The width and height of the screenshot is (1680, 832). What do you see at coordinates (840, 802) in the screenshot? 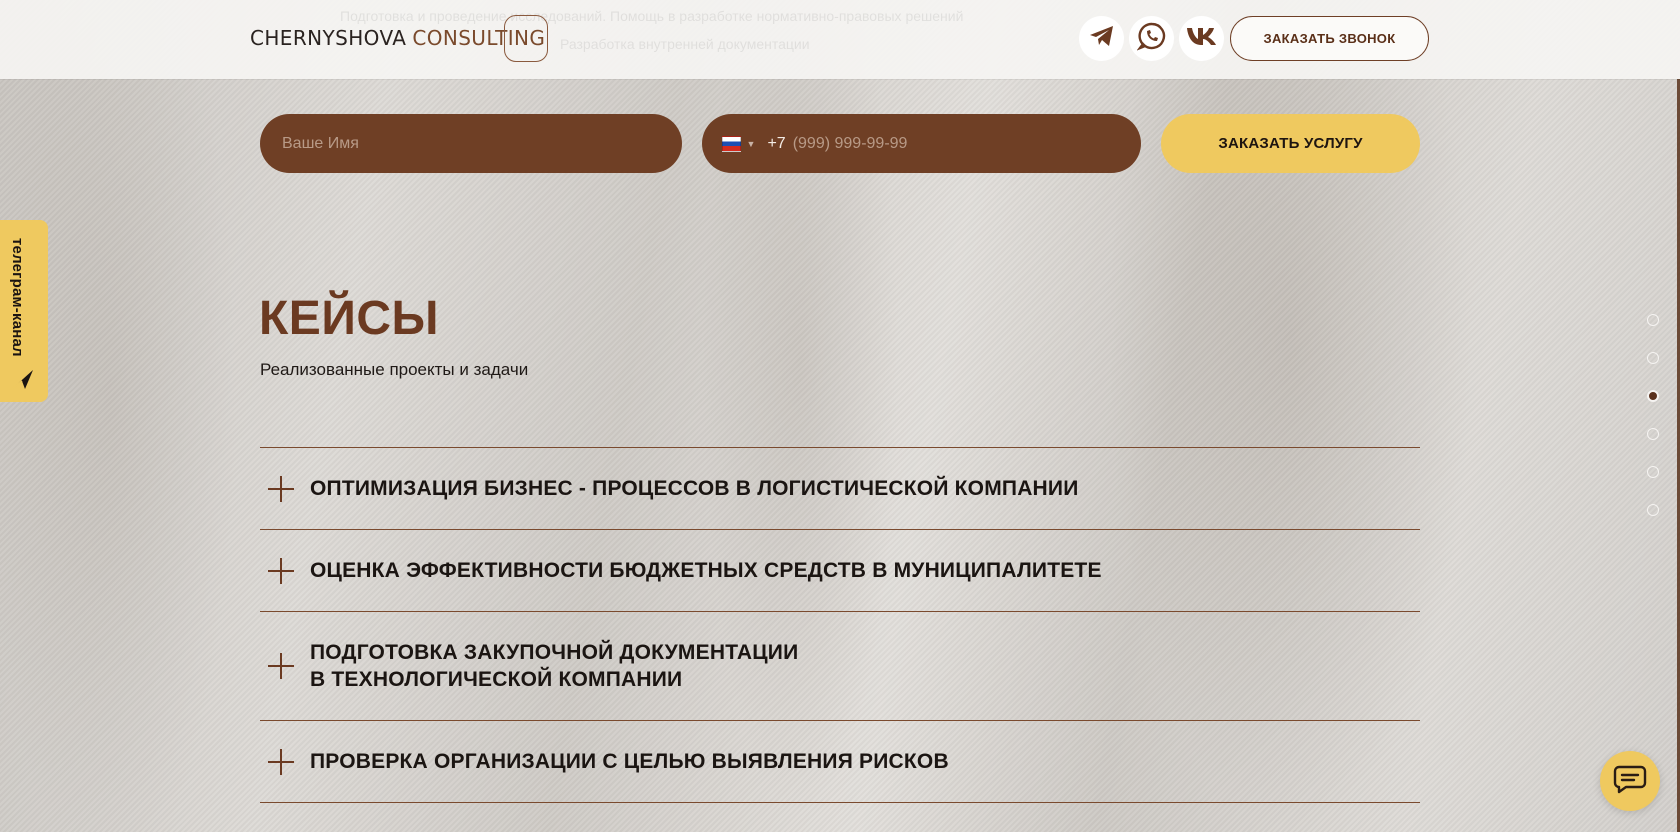
I see `divider` at bounding box center [840, 802].